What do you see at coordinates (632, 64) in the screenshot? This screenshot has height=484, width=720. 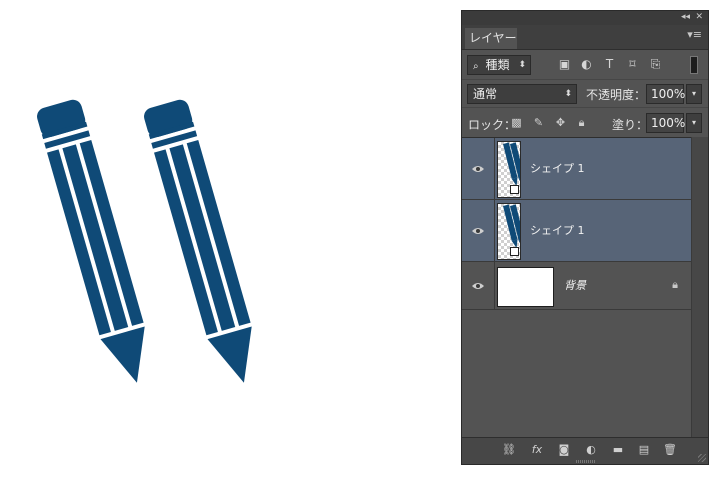 I see `filter-shape-icon: ⌑` at bounding box center [632, 64].